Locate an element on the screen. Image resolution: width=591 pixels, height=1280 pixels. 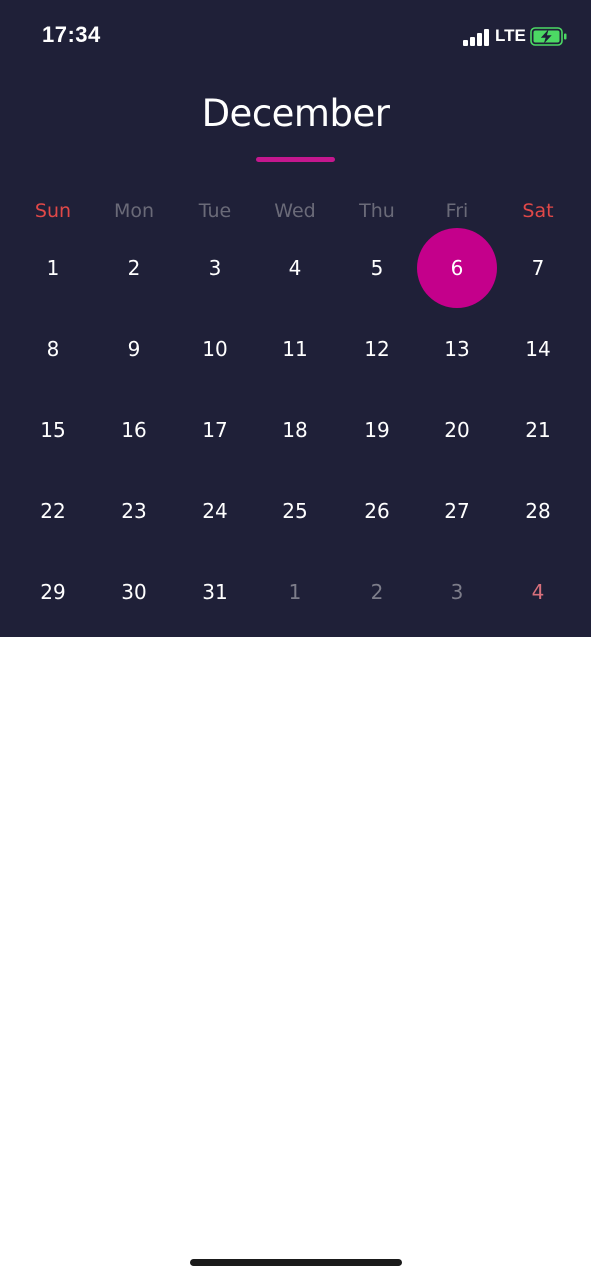
weekday-thu: Thu is located at coordinates (377, 211).